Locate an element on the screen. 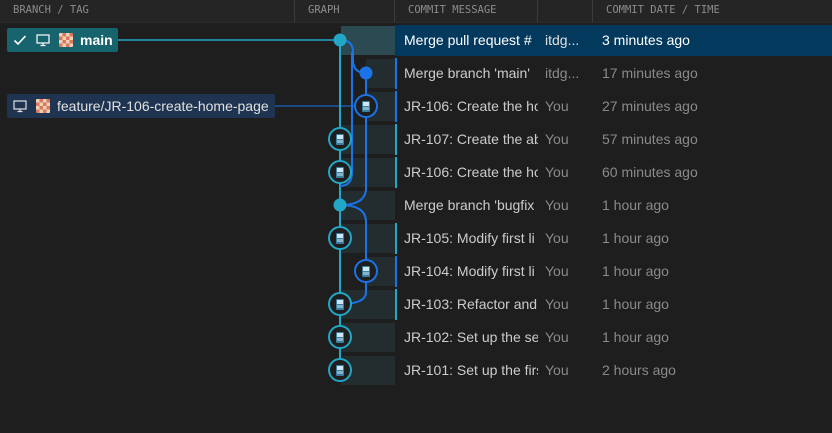  branch-name: main is located at coordinates (96, 40).